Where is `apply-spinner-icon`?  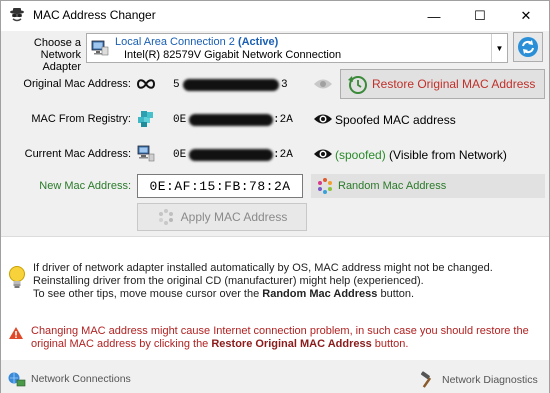 apply-spinner-icon is located at coordinates (165, 217).